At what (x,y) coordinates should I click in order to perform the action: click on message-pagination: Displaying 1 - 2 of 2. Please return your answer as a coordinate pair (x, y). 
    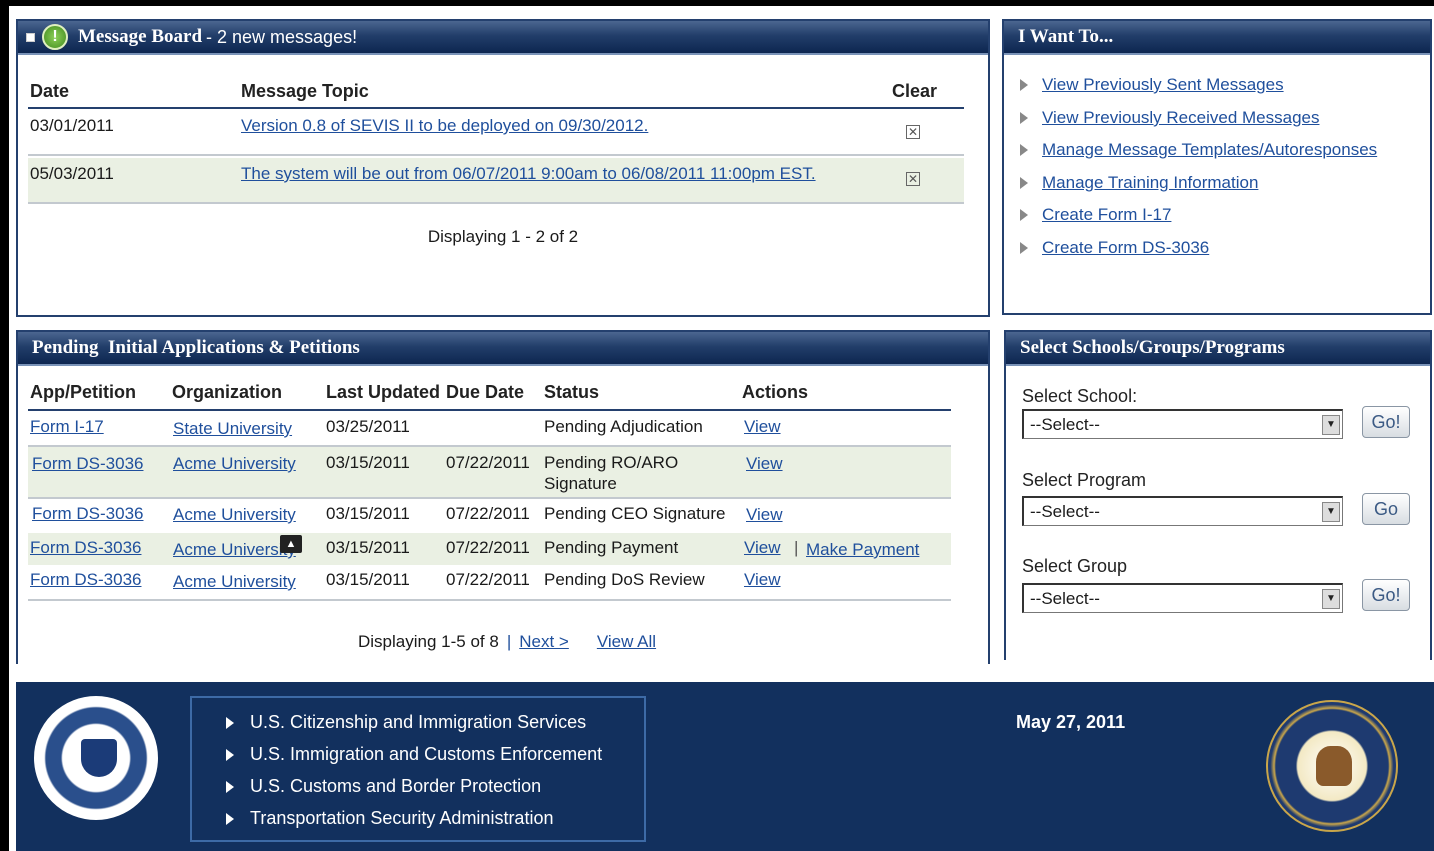
    Looking at the image, I should click on (503, 236).